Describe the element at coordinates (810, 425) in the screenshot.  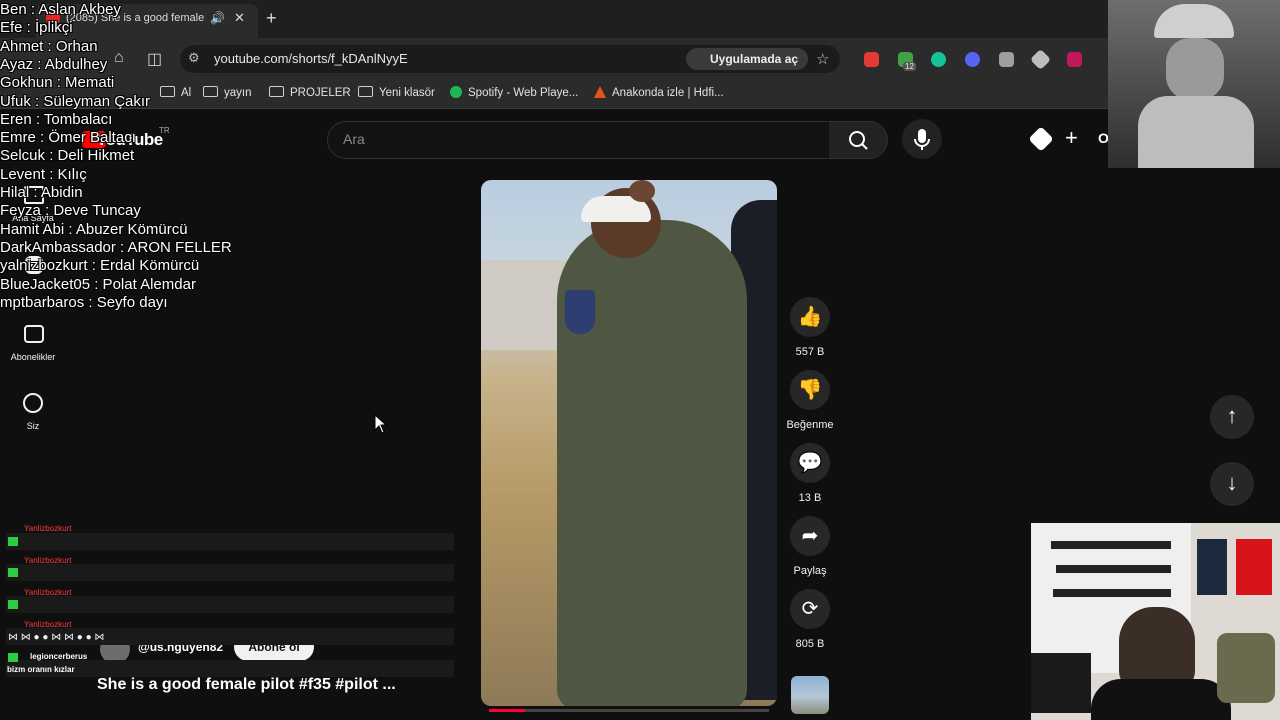
I see `dislike-label: Beğenme` at that location.